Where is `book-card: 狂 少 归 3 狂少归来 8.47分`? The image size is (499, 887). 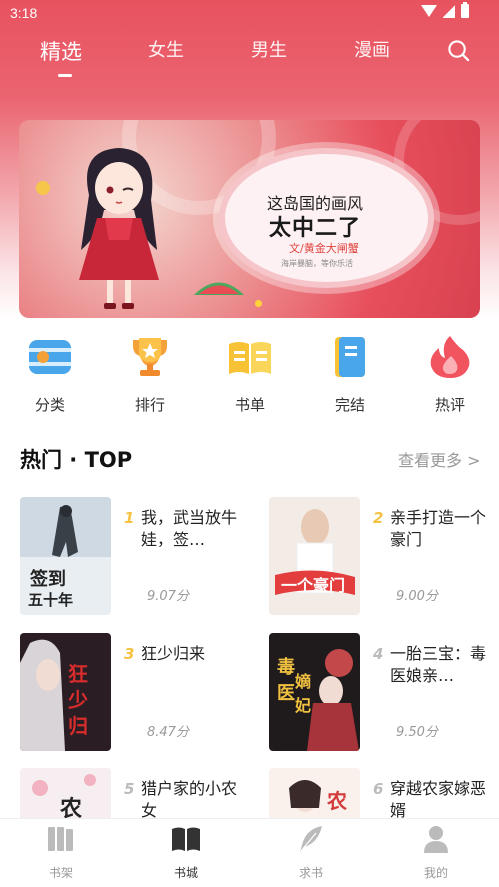 book-card: 狂 少 归 3 狂少归来 8.47分 is located at coordinates (135, 693).